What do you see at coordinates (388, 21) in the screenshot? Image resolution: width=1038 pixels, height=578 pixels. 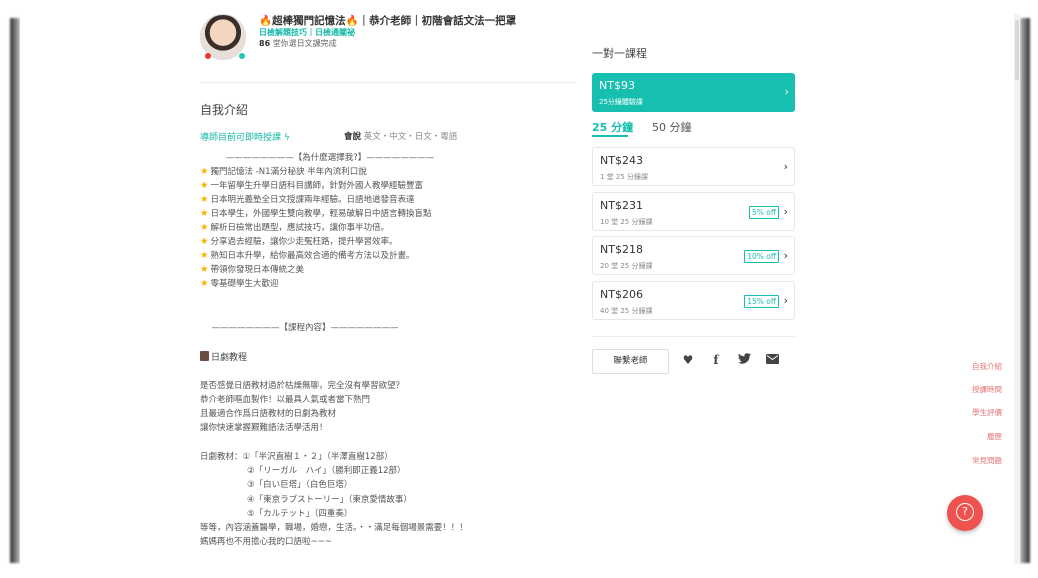 I see `teacher-title: 🔥超棒獨門記憶法🔥｜恭介老師｜初階會話文法一把罩` at bounding box center [388, 21].